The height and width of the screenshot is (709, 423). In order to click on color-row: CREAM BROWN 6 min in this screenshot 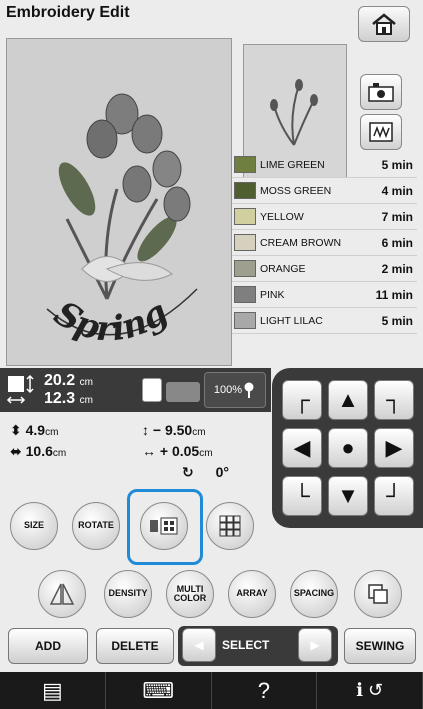, I will do `click(324, 243)`.